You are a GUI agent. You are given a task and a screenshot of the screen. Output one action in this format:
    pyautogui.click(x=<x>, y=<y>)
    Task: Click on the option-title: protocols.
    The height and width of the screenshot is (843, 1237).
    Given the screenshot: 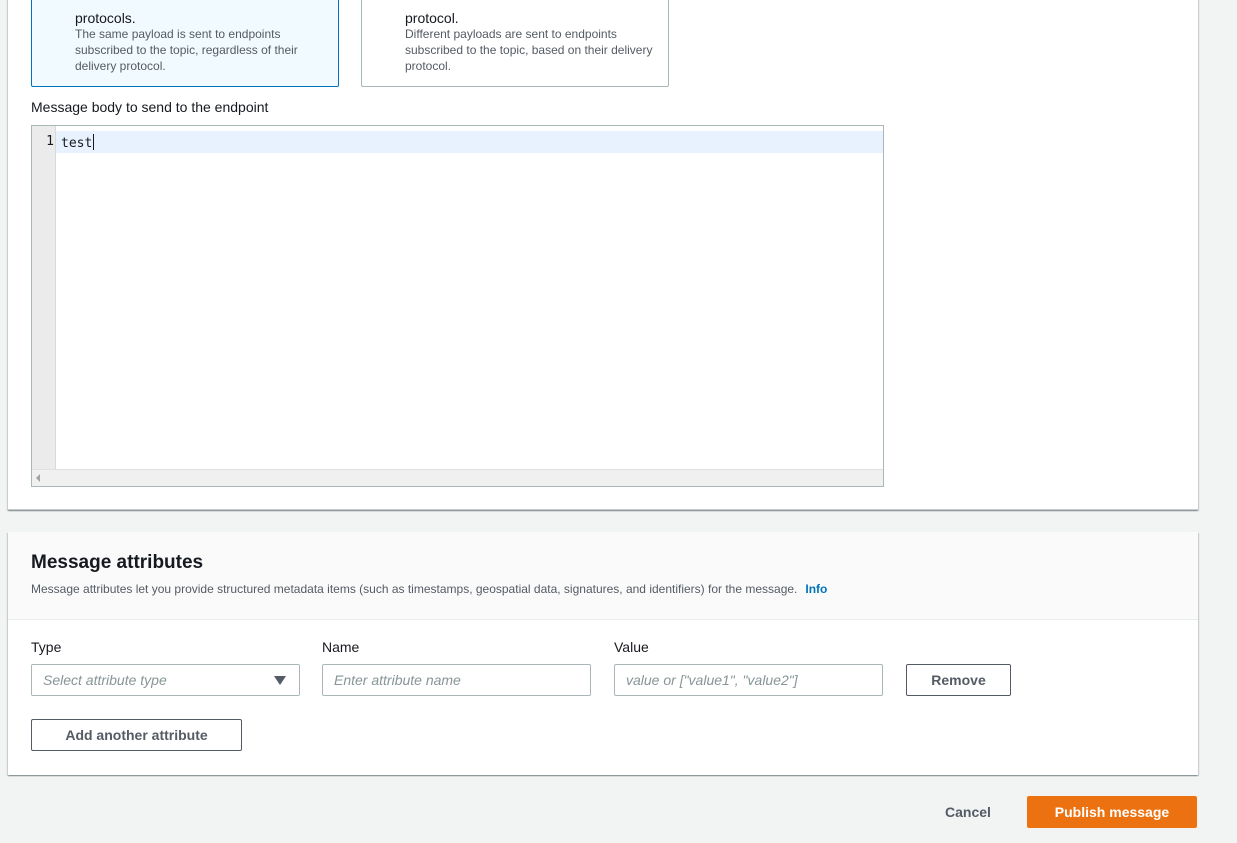 What is the action you would take?
    pyautogui.click(x=105, y=18)
    